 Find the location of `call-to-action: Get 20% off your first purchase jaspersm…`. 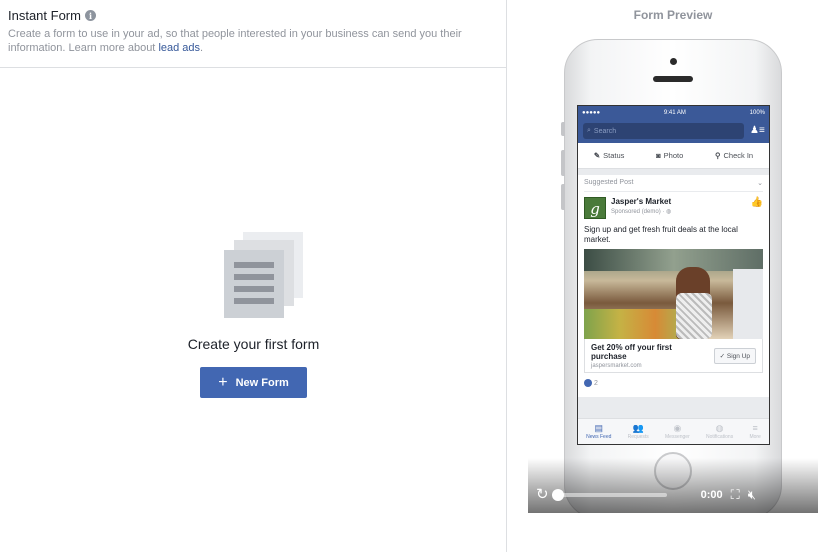

call-to-action: Get 20% off your first purchase jaspersm… is located at coordinates (673, 356).